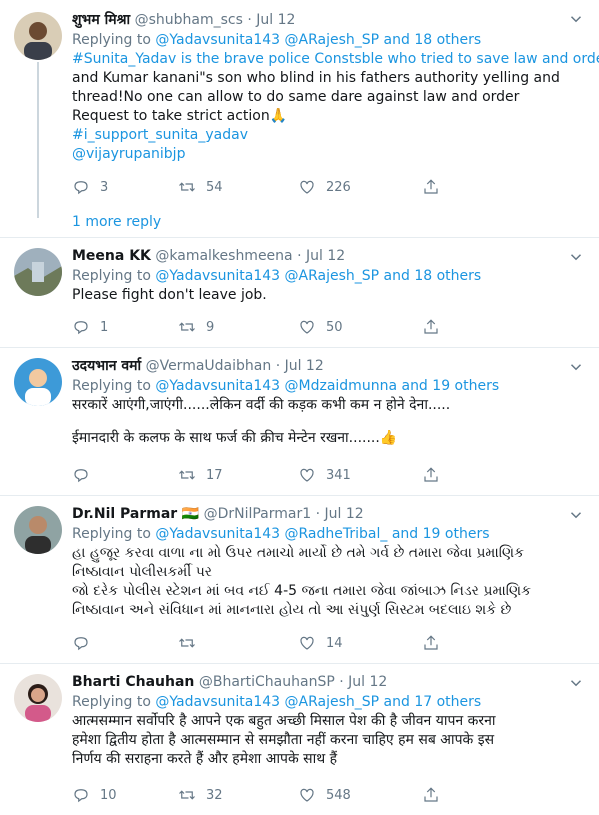  What do you see at coordinates (90, 327) in the screenshot?
I see `reply-button: 1` at bounding box center [90, 327].